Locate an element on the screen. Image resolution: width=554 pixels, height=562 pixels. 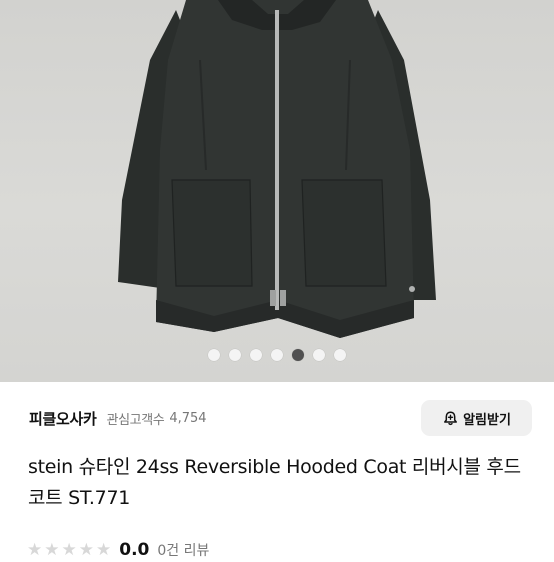
follower-count: 4,754 is located at coordinates (188, 418).